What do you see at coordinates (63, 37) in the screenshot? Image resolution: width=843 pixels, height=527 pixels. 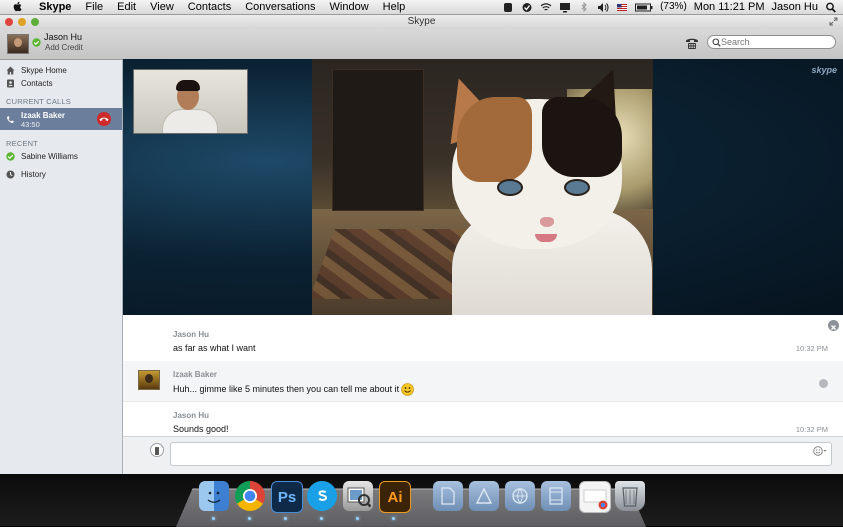 I see `user-name: Jason Hu` at bounding box center [63, 37].